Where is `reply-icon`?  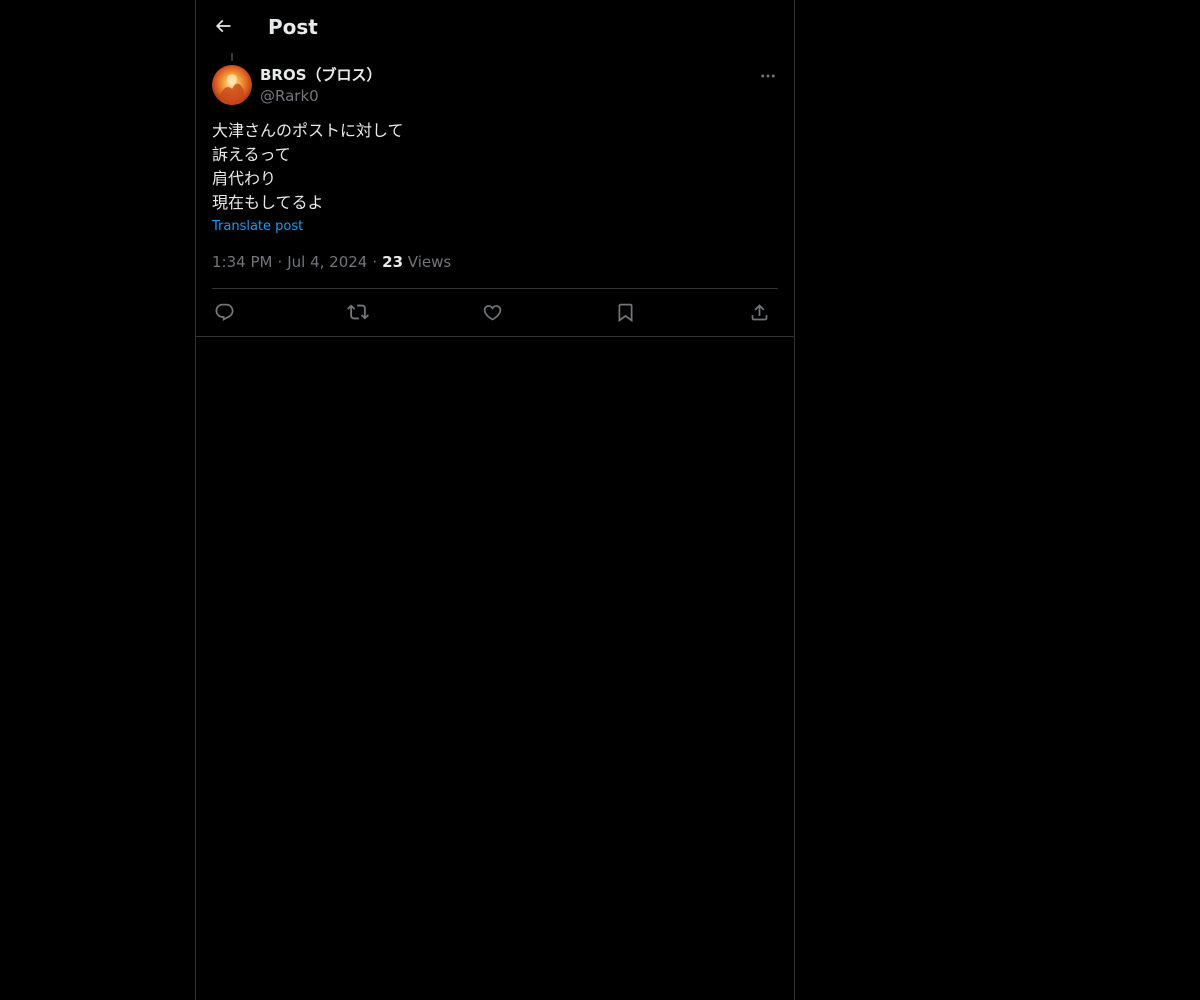
reply-icon is located at coordinates (224, 312).